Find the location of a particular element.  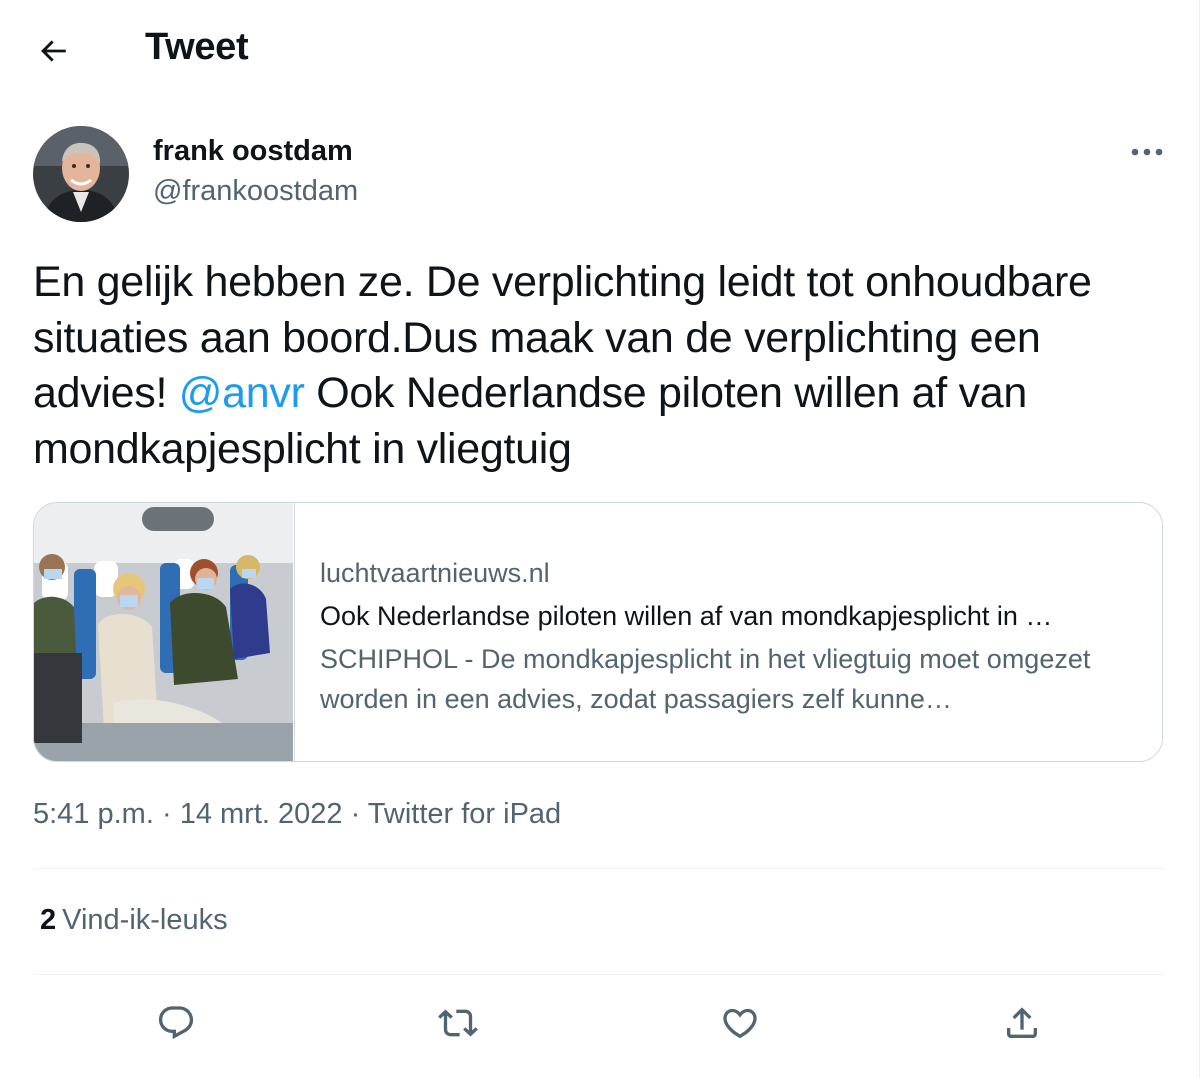

reply-icon is located at coordinates (176, 1023).